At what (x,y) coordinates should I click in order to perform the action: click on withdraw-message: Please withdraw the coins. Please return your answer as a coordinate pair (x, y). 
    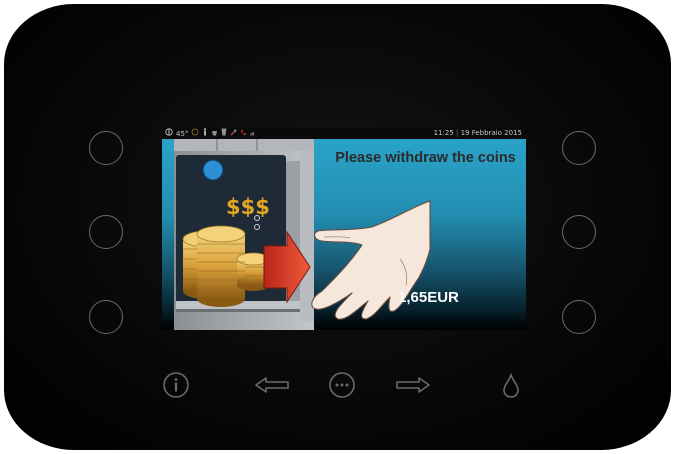
    Looking at the image, I should click on (425, 158).